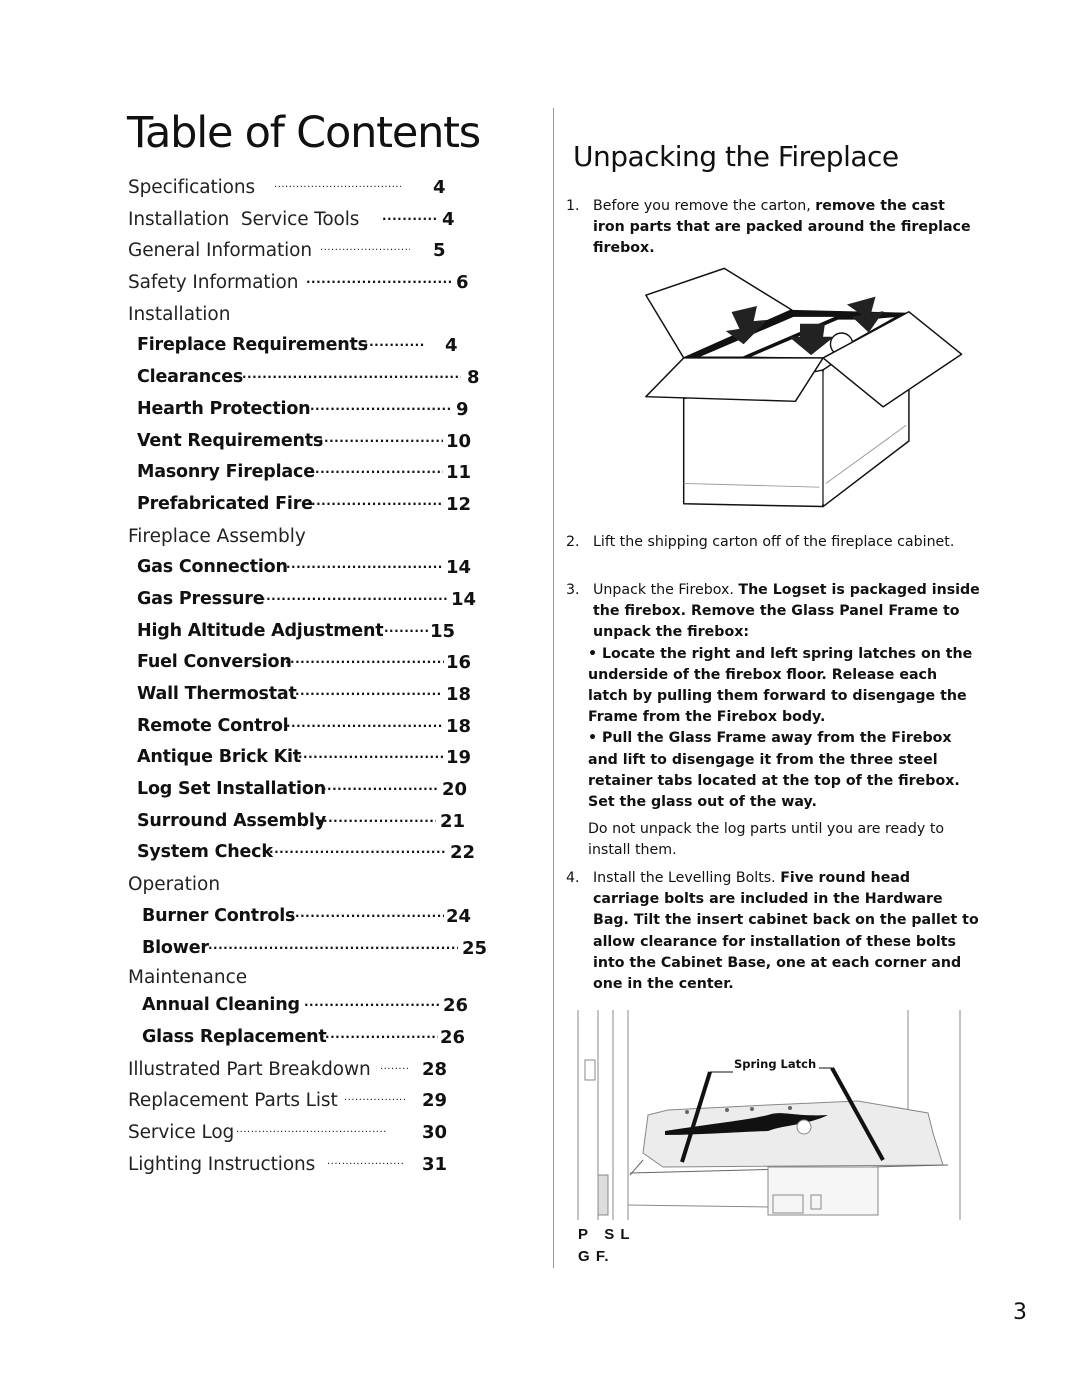  What do you see at coordinates (459, 504) in the screenshot?
I see `toc-entry-page: 12` at bounding box center [459, 504].